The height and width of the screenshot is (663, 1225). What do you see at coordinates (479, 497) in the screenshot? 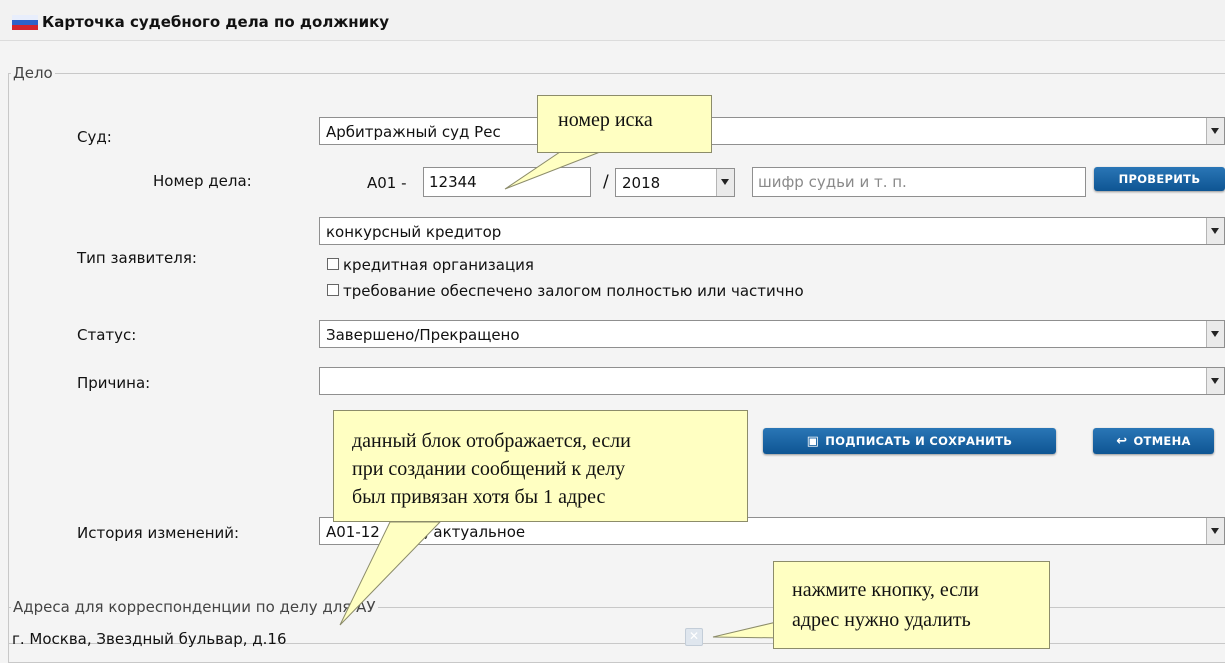
I see `address-block-callout-line3: был привязан хотя бы 1 адрес` at bounding box center [479, 497].